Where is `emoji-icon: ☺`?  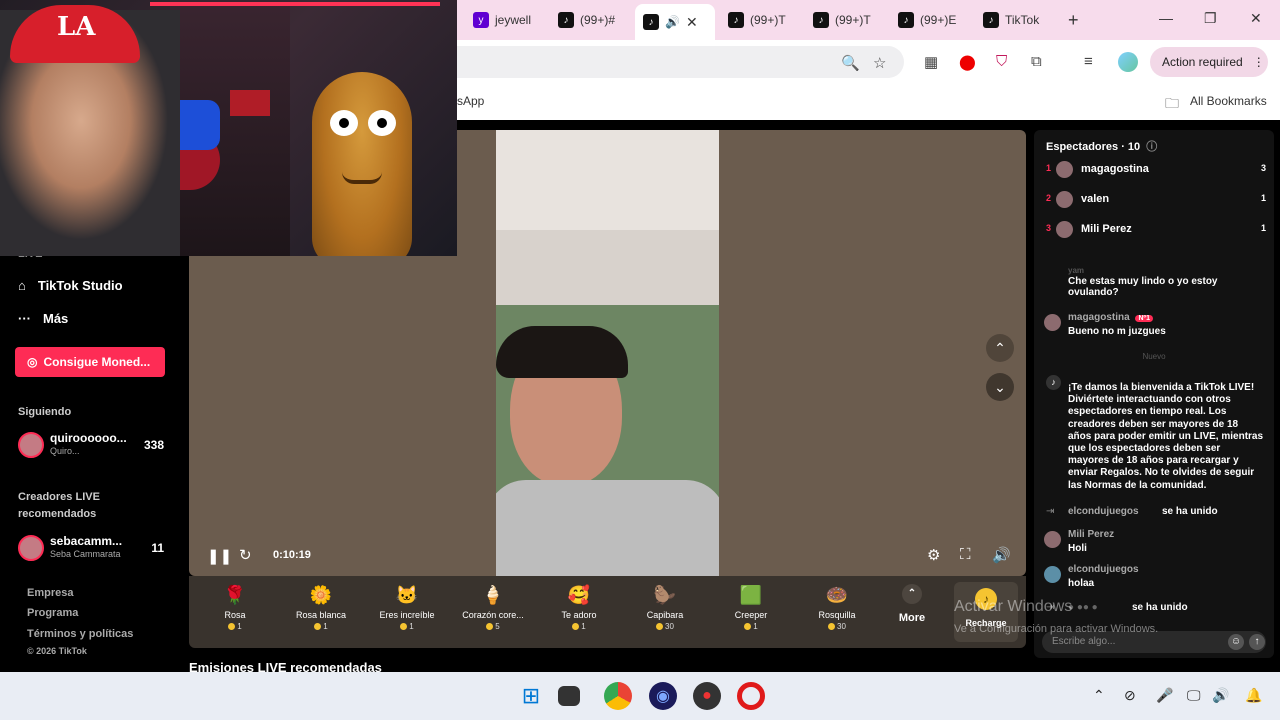 emoji-icon: ☺ is located at coordinates (1236, 642).